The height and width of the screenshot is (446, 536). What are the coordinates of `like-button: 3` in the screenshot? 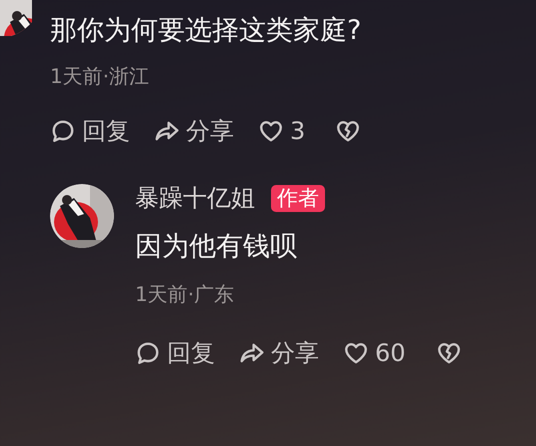 It's located at (282, 131).